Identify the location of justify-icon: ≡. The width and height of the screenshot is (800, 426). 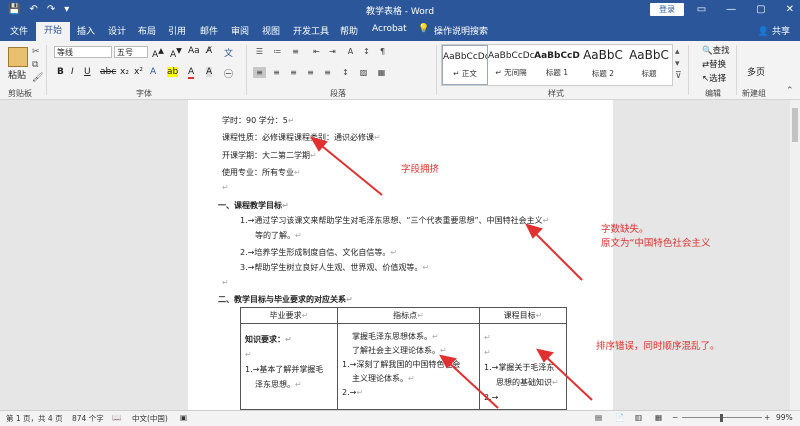
(310, 72).